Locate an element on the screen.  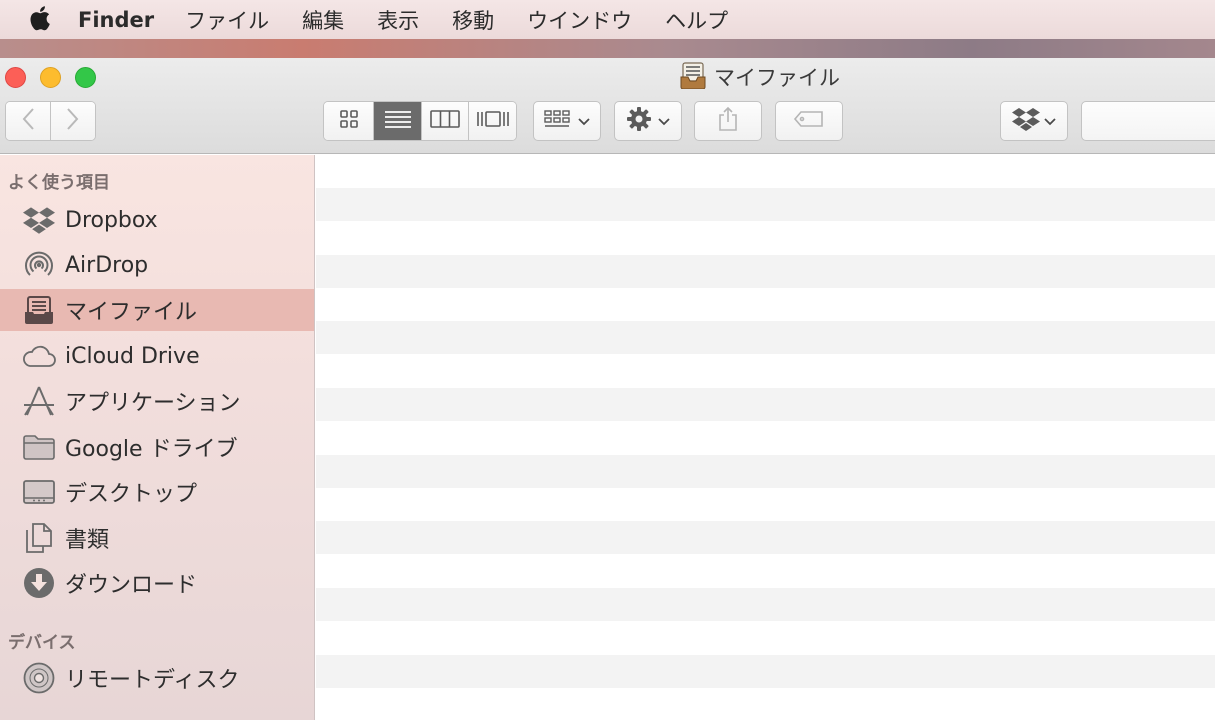
view-mode-control is located at coordinates (420, 121).